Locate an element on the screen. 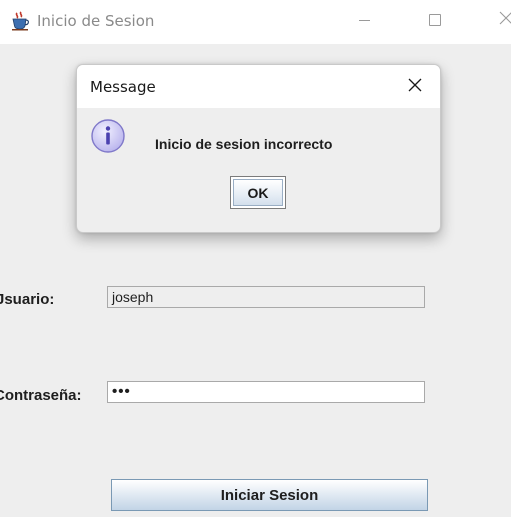  login-button: Iniciar Sesion is located at coordinates (269, 495).